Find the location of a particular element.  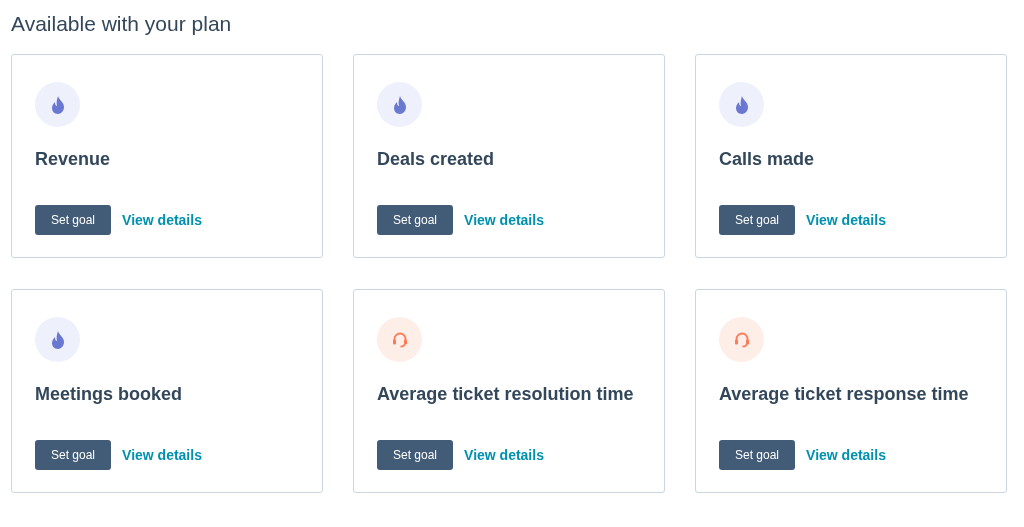

goal-title: Average ticket response time is located at coordinates (844, 394).